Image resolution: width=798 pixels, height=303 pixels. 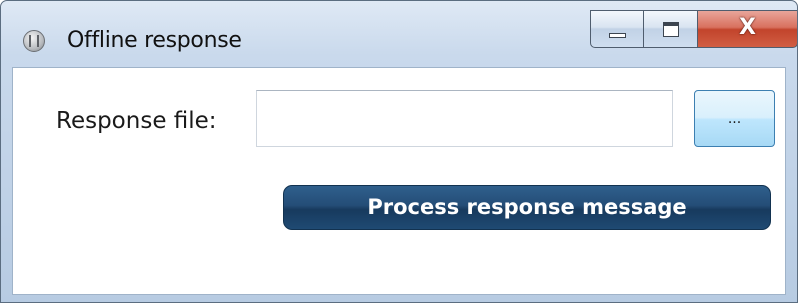 What do you see at coordinates (34, 41) in the screenshot?
I see `app-icon` at bounding box center [34, 41].